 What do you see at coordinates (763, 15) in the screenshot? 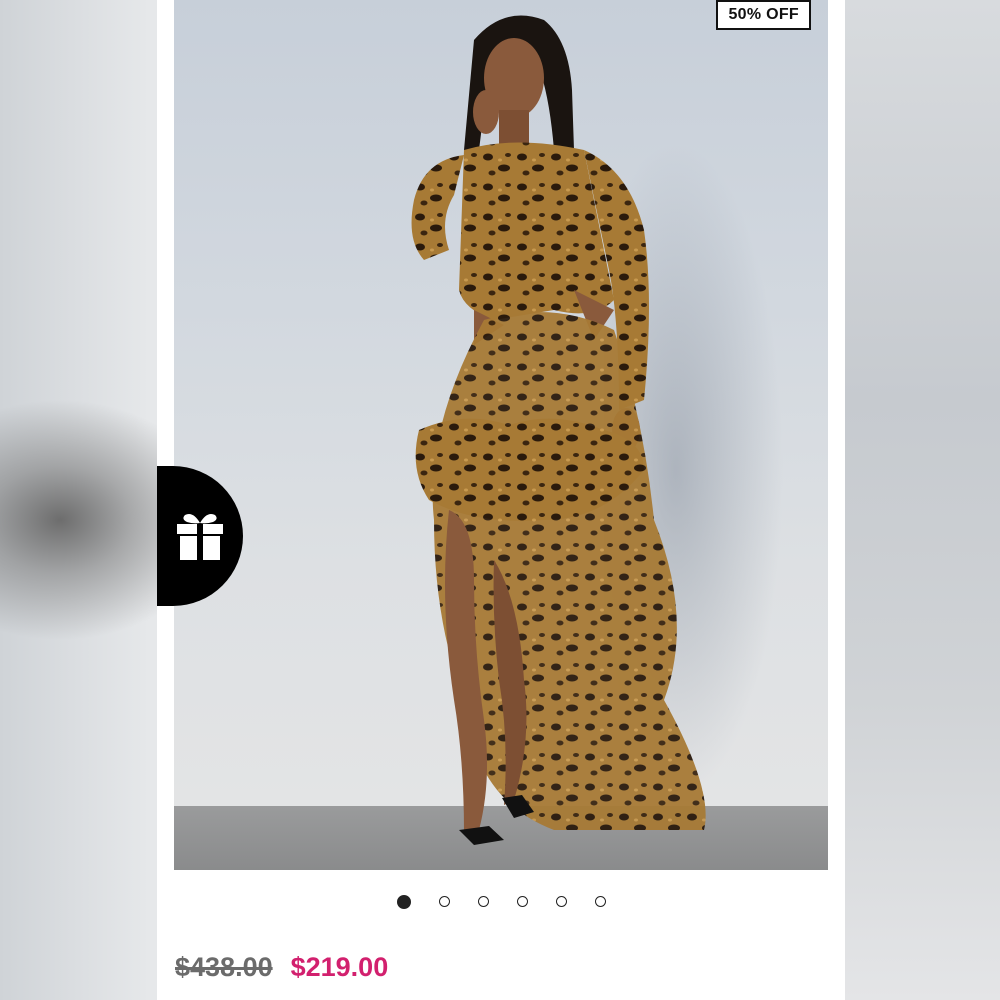
I see `discount-badge: 50% OFF` at bounding box center [763, 15].